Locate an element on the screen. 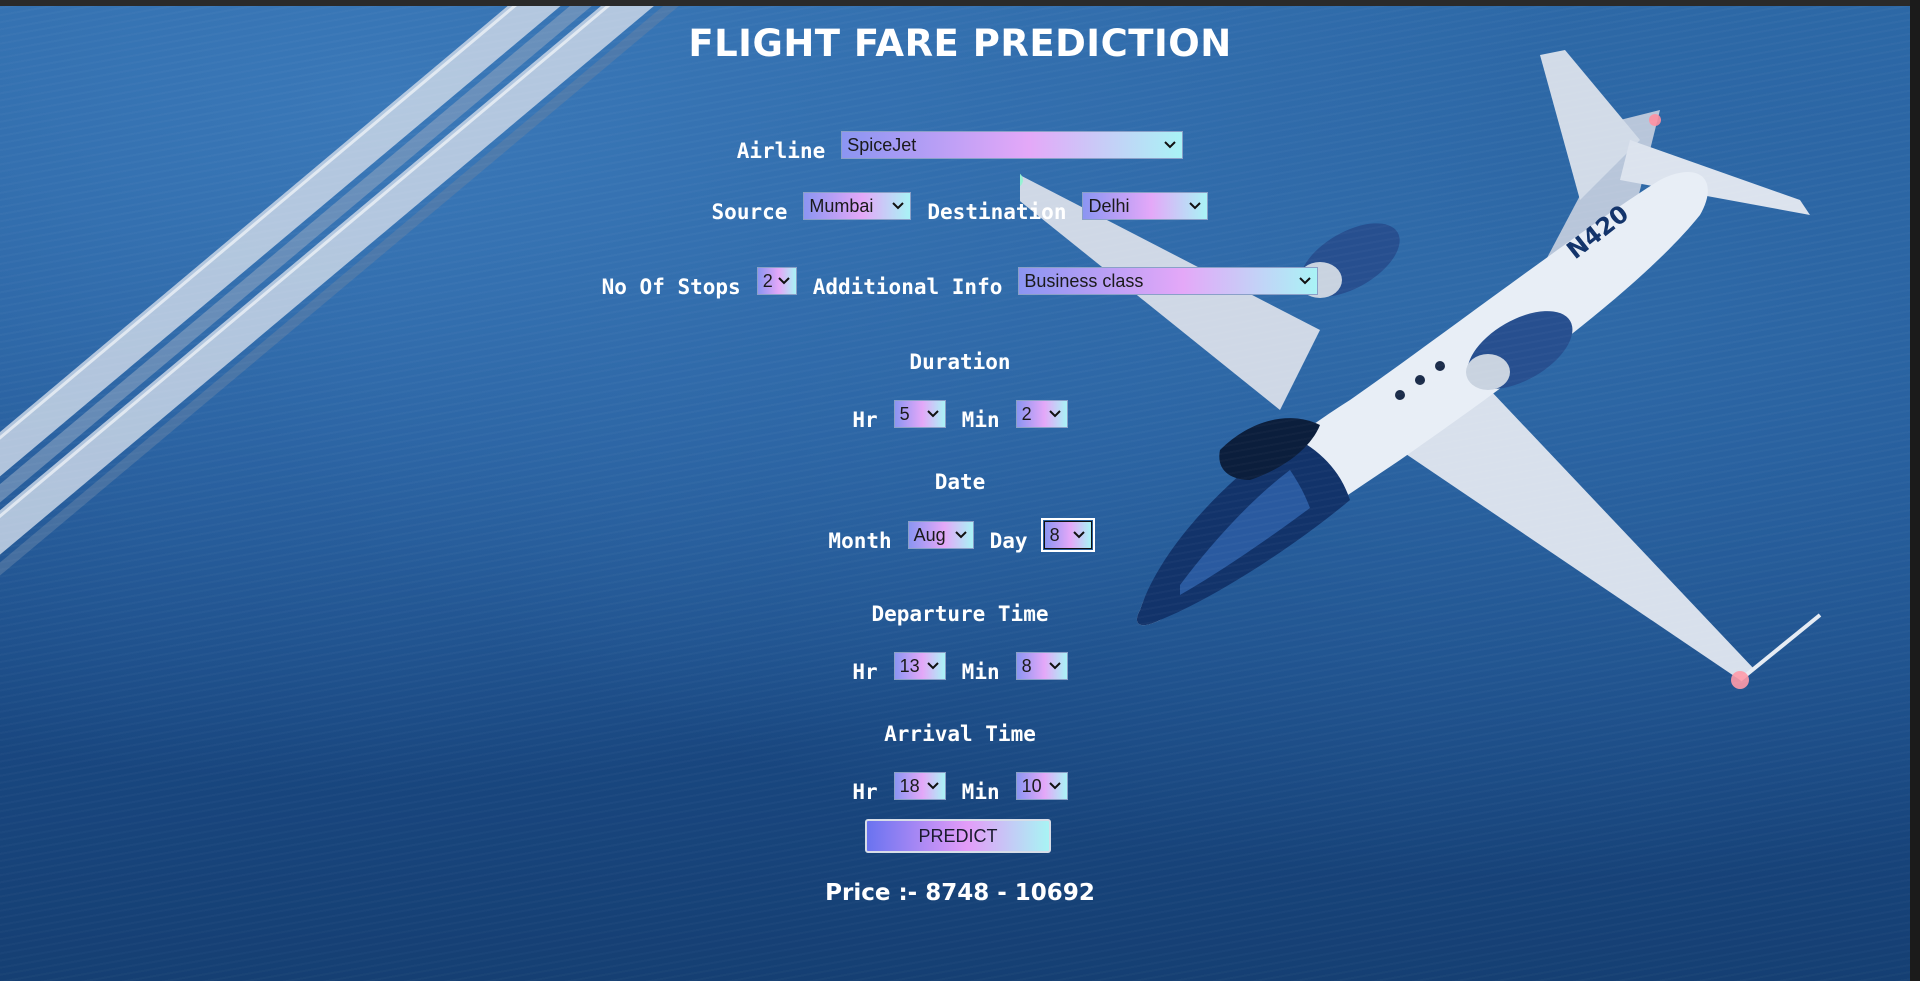 The width and height of the screenshot is (1920, 981). duration-row: Hr 5 Min 2 is located at coordinates (960, 416).